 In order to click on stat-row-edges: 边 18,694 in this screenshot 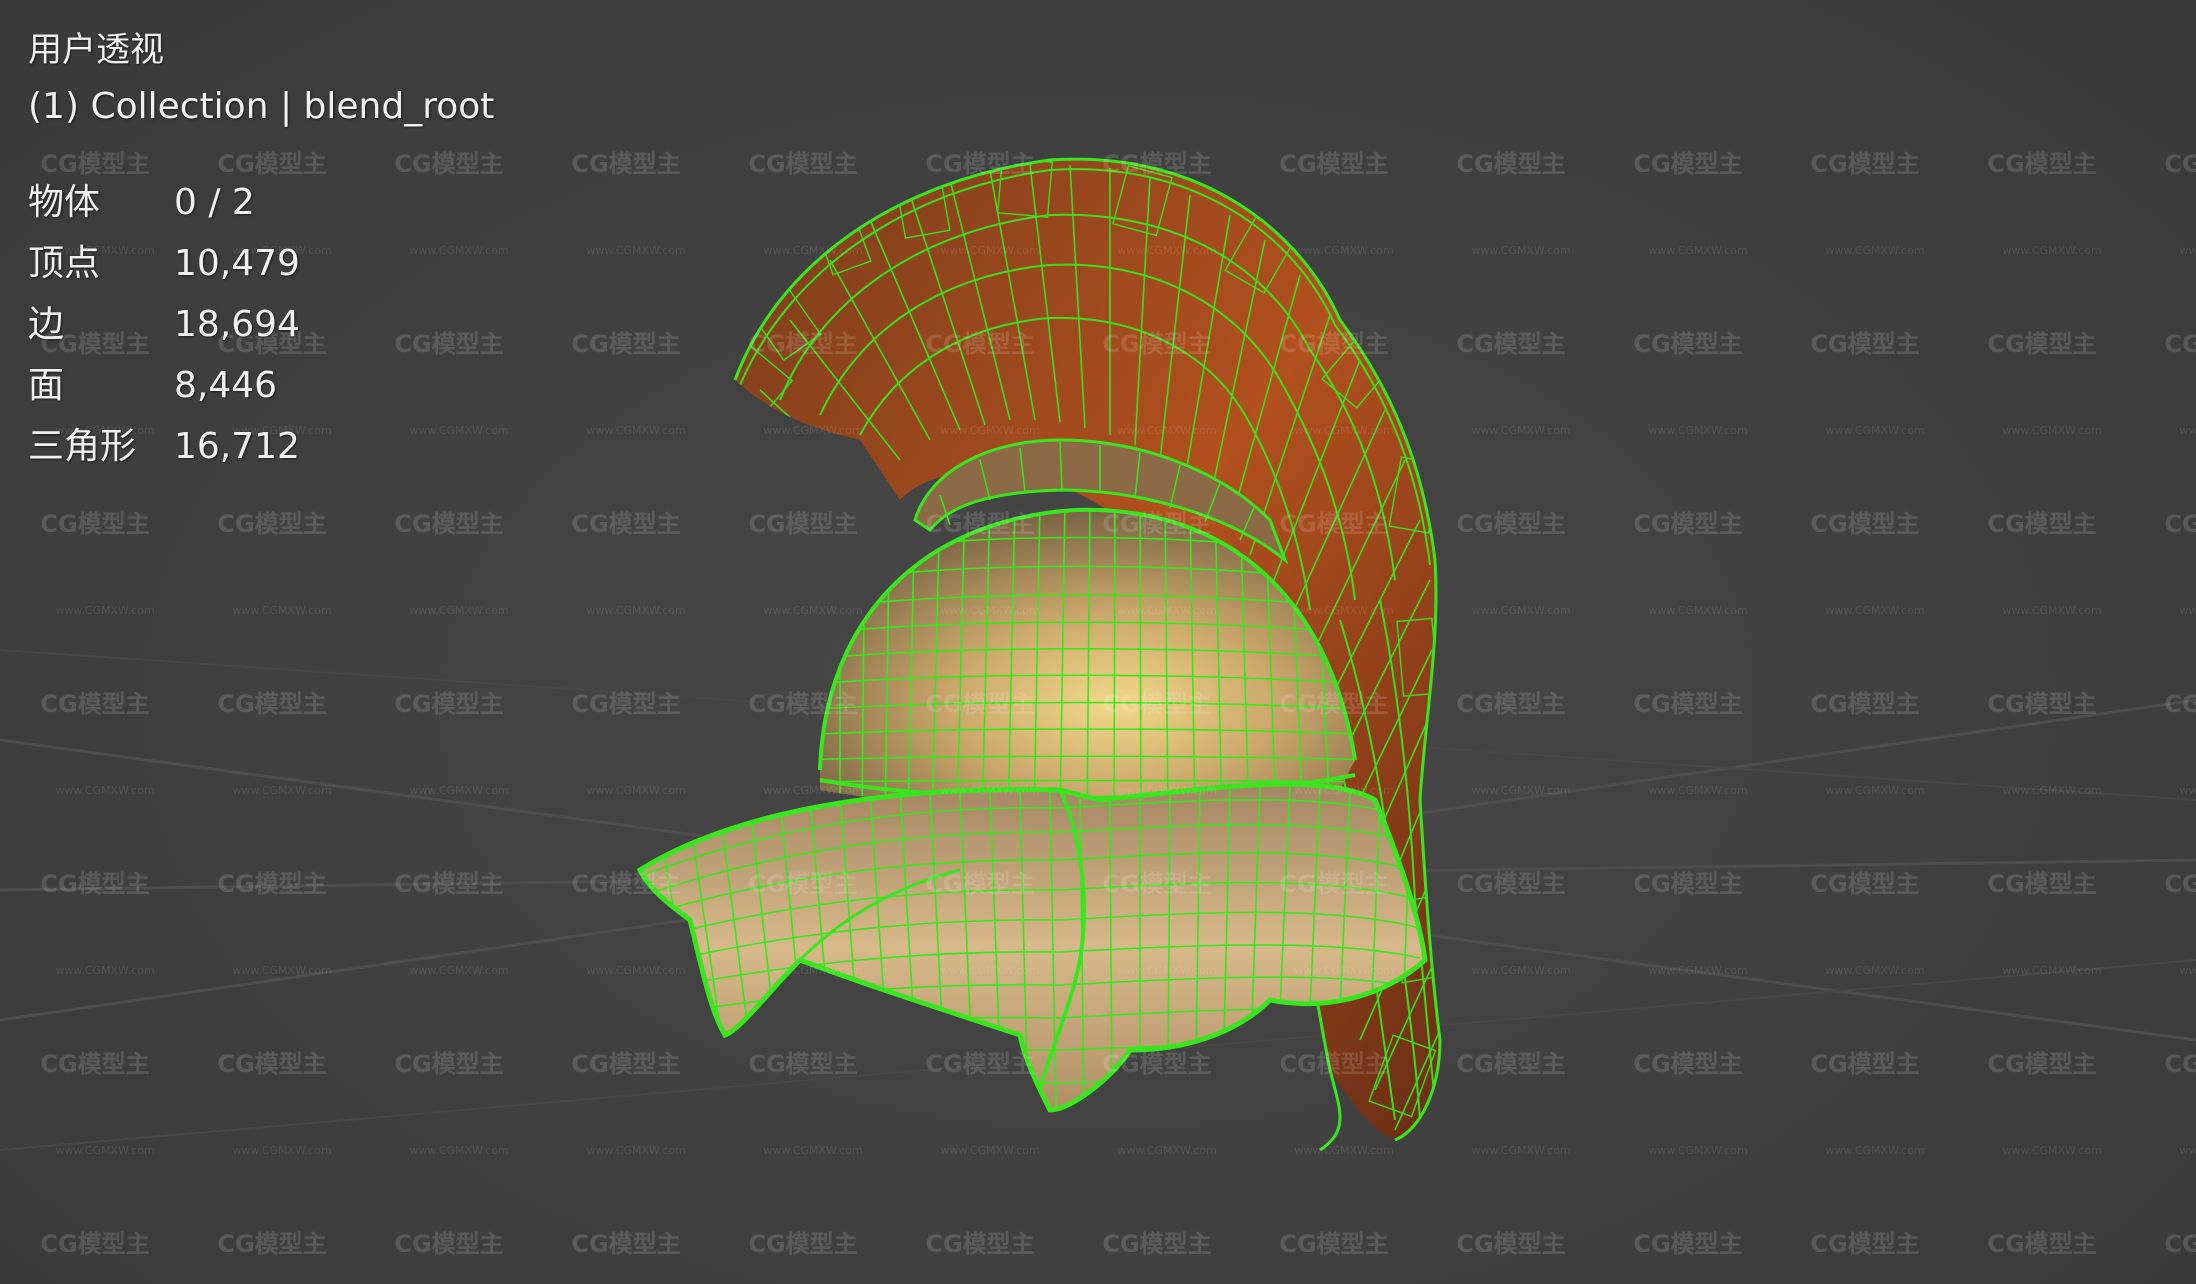, I will do `click(261, 324)`.